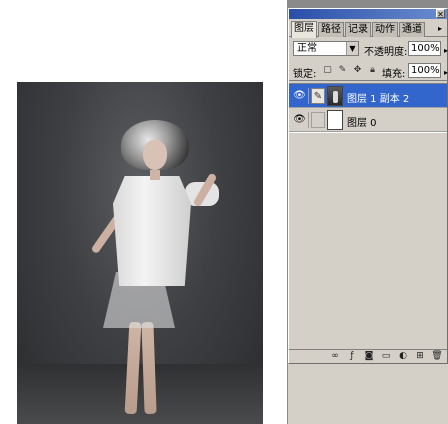  I want to click on lock-paint-icon: ✎, so click(342, 70).